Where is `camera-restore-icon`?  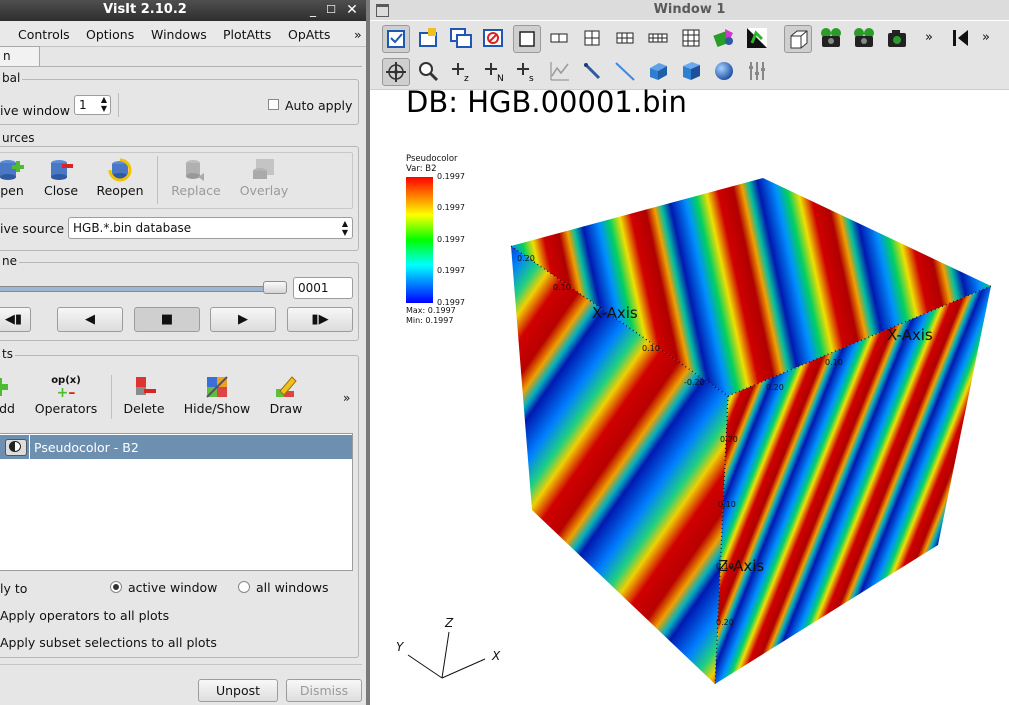
camera-restore-icon is located at coordinates (865, 39).